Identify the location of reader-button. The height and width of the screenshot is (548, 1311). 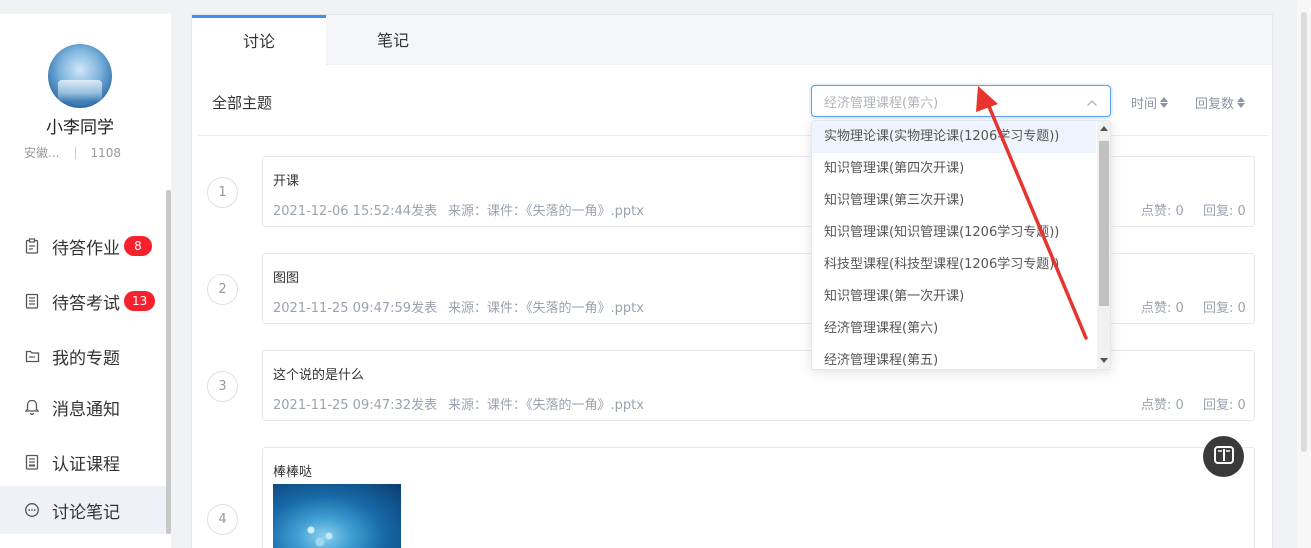
(1223, 456).